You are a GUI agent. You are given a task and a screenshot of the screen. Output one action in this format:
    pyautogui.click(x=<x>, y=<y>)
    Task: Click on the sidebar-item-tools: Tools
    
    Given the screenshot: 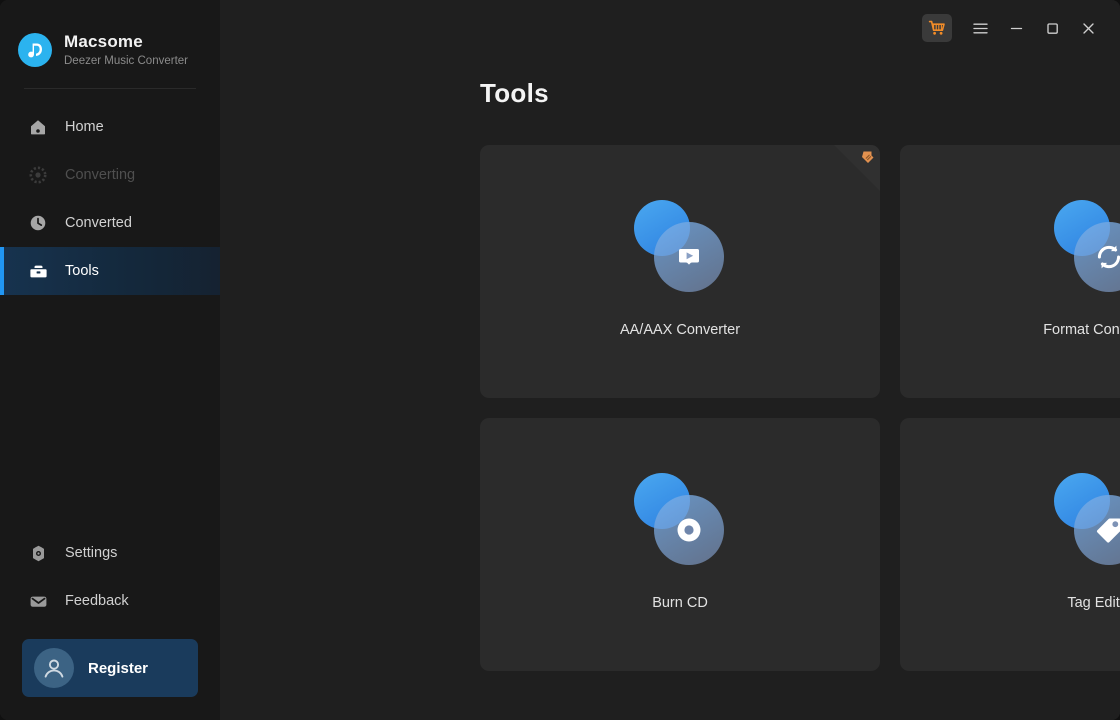 What is the action you would take?
    pyautogui.click(x=110, y=271)
    